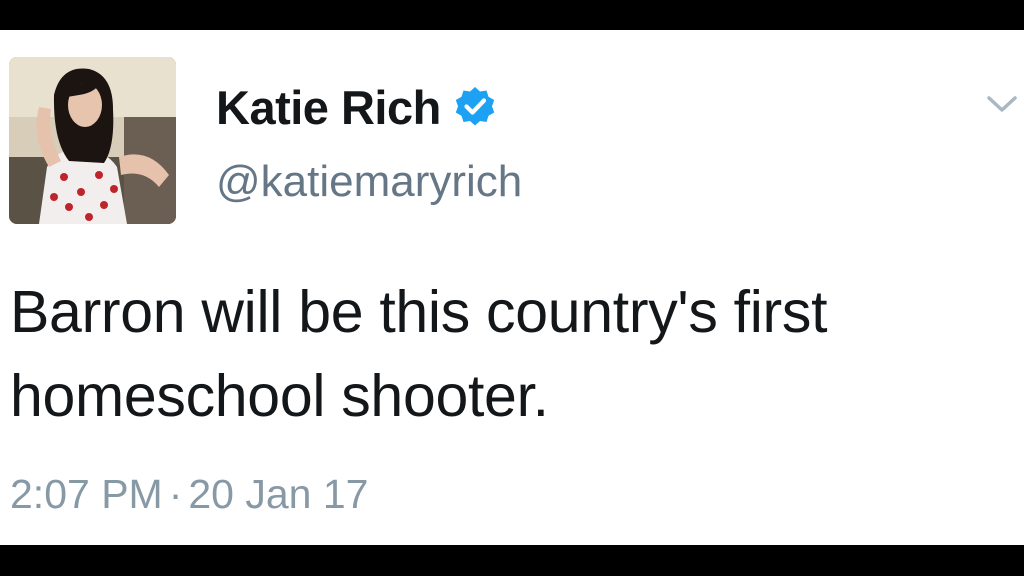 This screenshot has height=576, width=1024. I want to click on tweet-timestamp: 2:07 PM · 20 Jan 17, so click(189, 494).